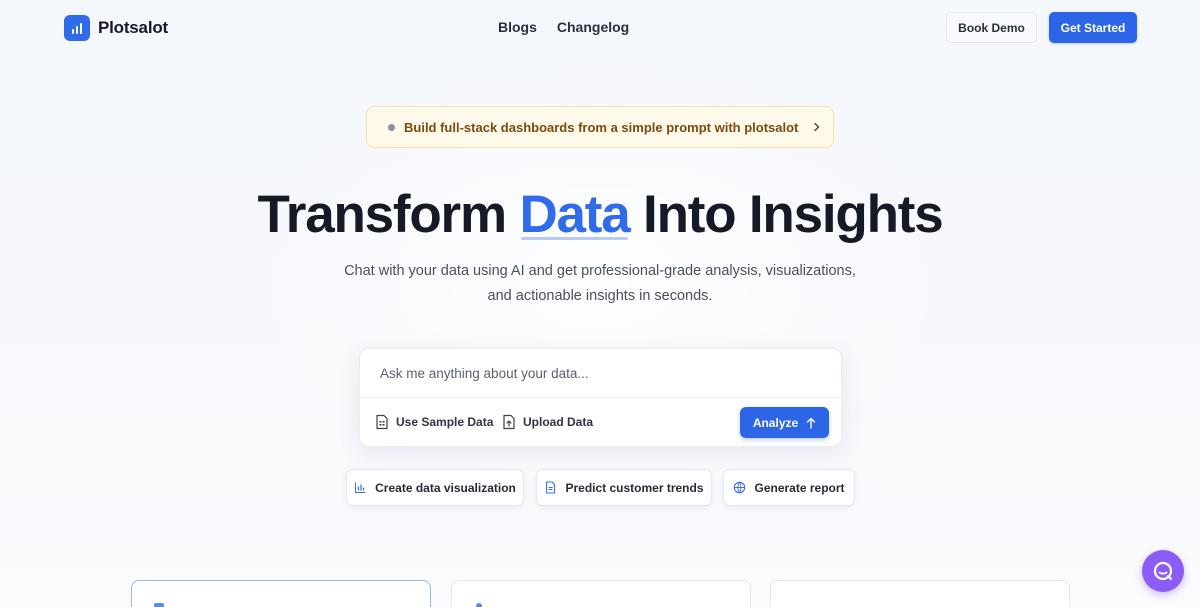 Image resolution: width=1200 pixels, height=607 pixels. Describe the element at coordinates (509, 422) in the screenshot. I see `file-upload-icon` at that location.